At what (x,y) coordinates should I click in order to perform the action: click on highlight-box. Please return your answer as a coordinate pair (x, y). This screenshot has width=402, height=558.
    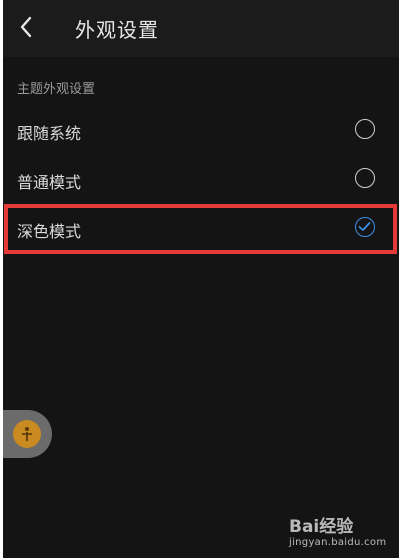
    Looking at the image, I should click on (200, 229).